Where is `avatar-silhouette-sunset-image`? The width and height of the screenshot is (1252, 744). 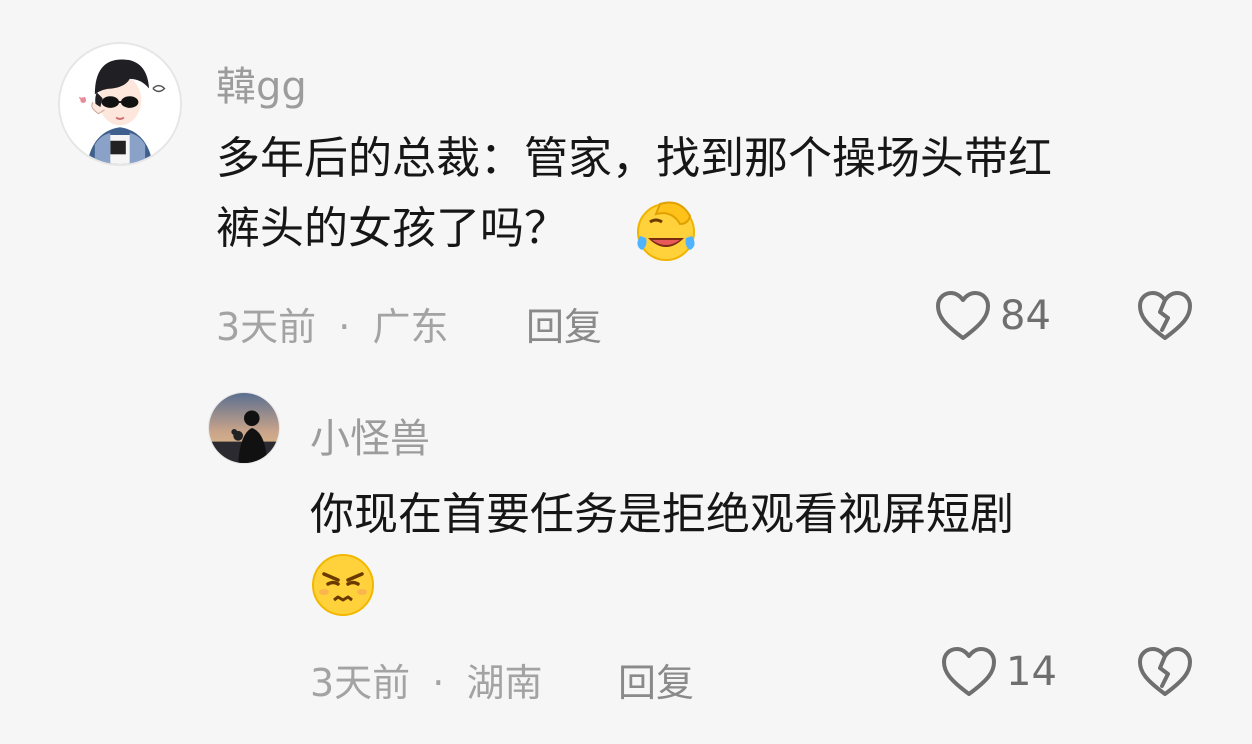
avatar-silhouette-sunset-image is located at coordinates (244, 428).